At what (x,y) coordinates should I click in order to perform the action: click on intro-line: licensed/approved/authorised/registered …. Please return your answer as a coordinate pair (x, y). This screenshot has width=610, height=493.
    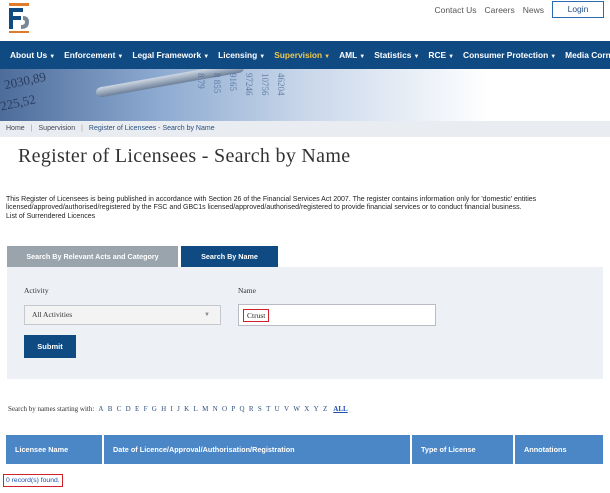
    Looking at the image, I should click on (264, 208).